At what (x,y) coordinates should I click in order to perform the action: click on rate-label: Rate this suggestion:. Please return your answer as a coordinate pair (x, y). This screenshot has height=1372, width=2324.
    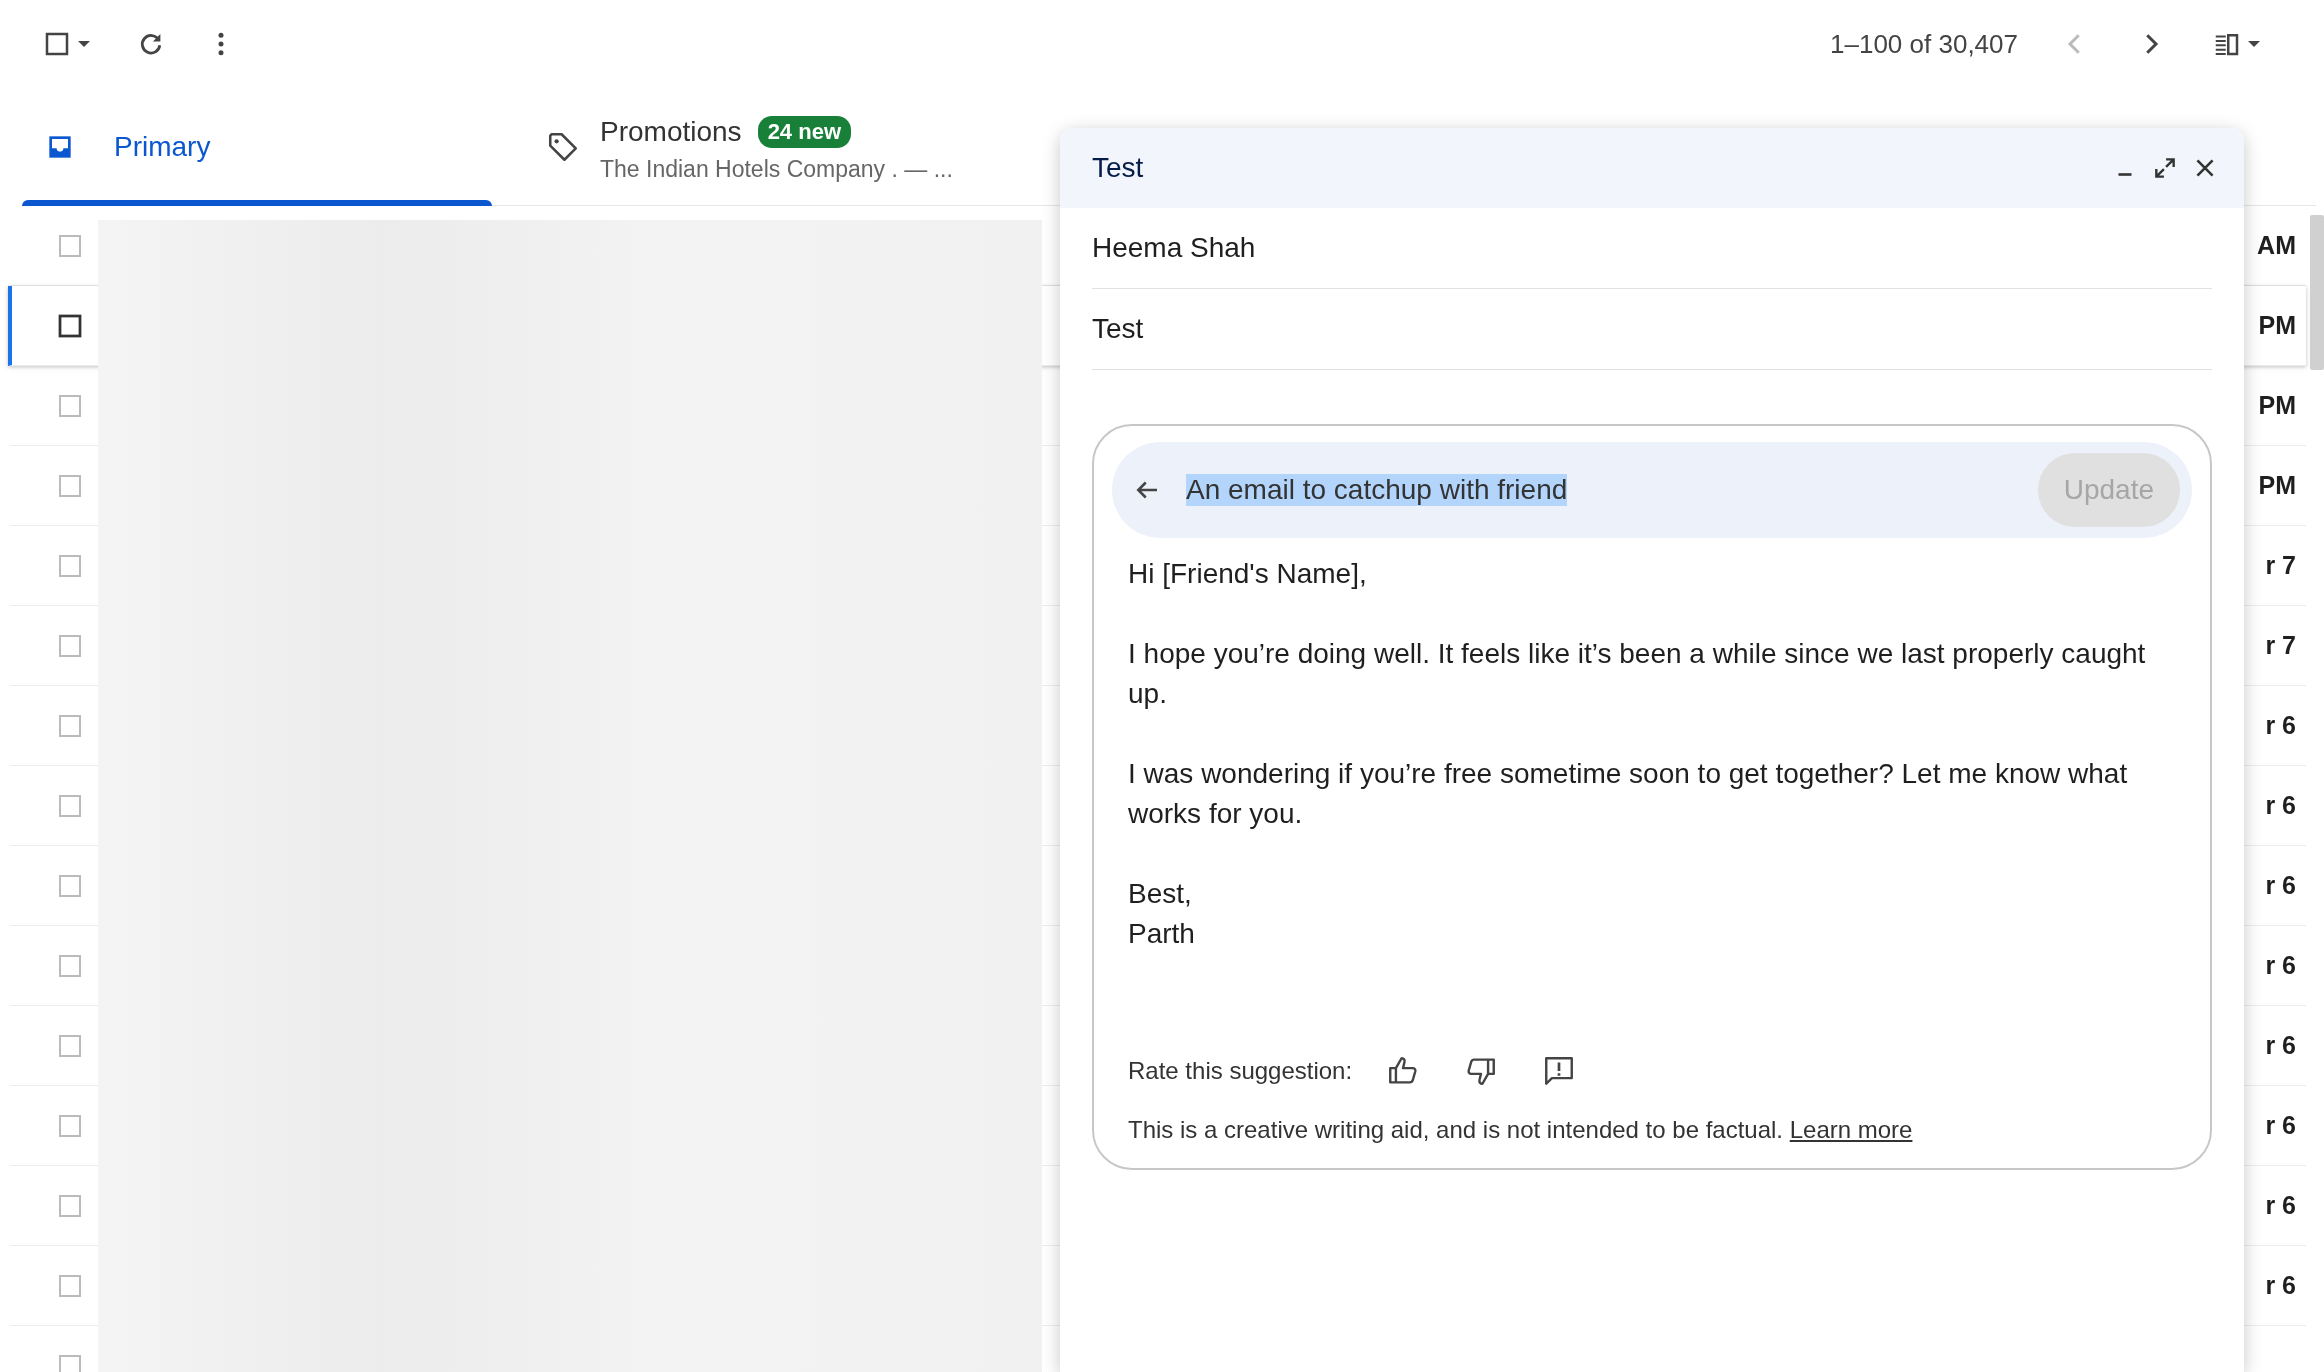
    Looking at the image, I should click on (1240, 1071).